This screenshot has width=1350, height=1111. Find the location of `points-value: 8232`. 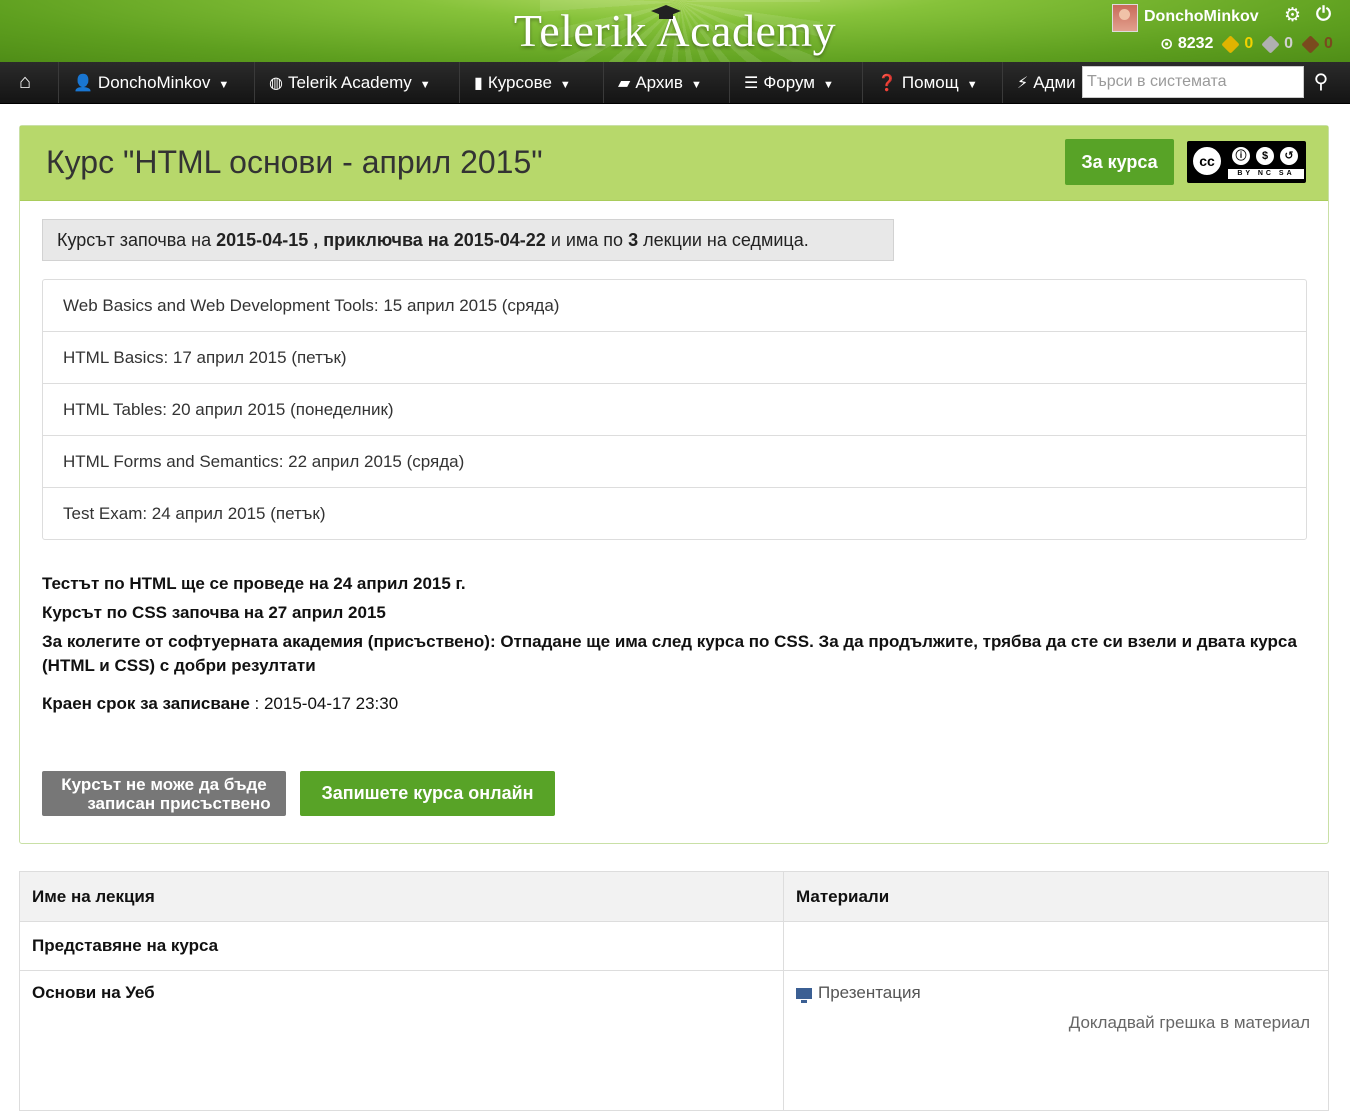

points-value: 8232 is located at coordinates (1195, 43).